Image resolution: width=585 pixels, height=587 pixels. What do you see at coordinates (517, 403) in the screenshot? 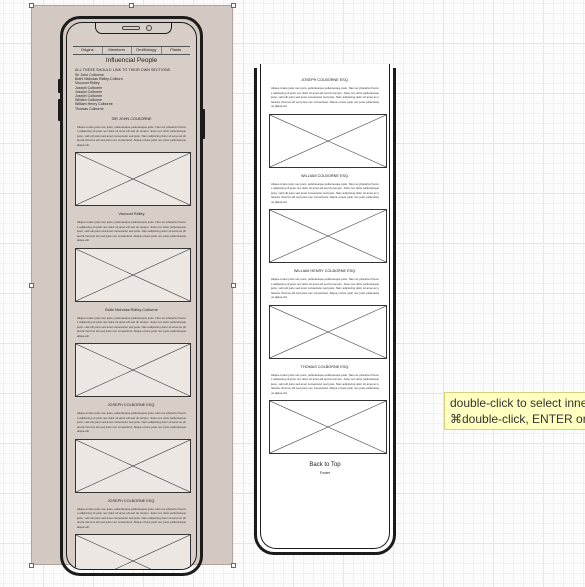
I see `tooltip-line-1: double-click to select inner objects` at bounding box center [517, 403].